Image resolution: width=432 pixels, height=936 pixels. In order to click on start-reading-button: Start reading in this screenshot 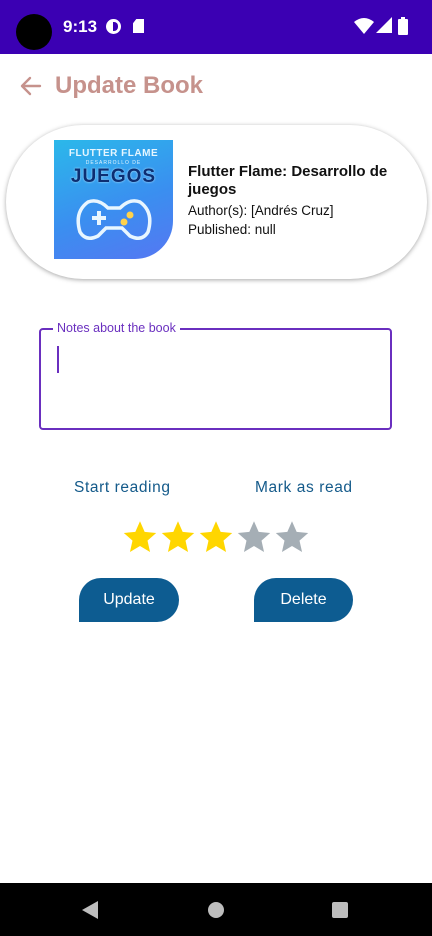, I will do `click(122, 488)`.